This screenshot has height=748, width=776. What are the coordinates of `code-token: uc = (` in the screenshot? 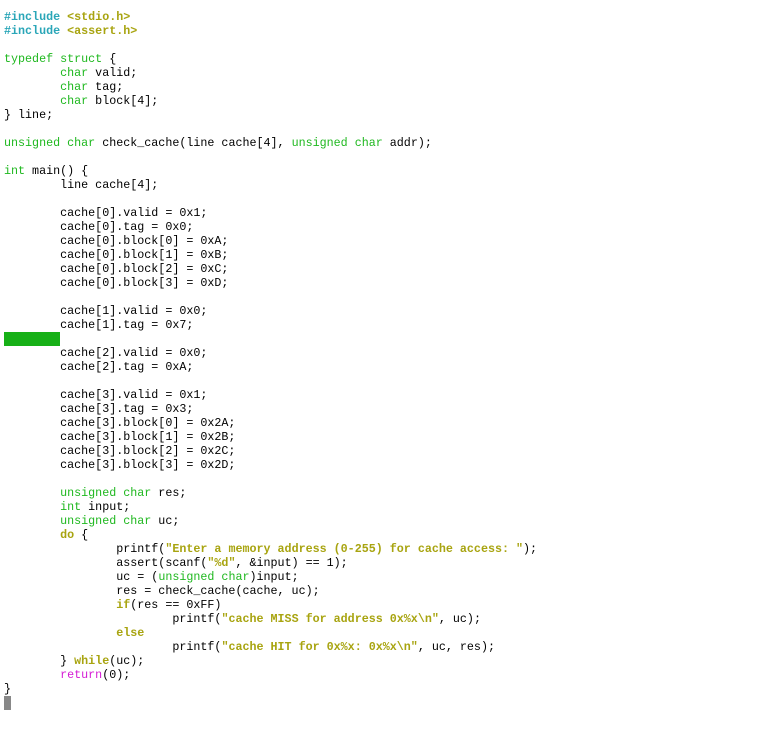 It's located at (81, 577).